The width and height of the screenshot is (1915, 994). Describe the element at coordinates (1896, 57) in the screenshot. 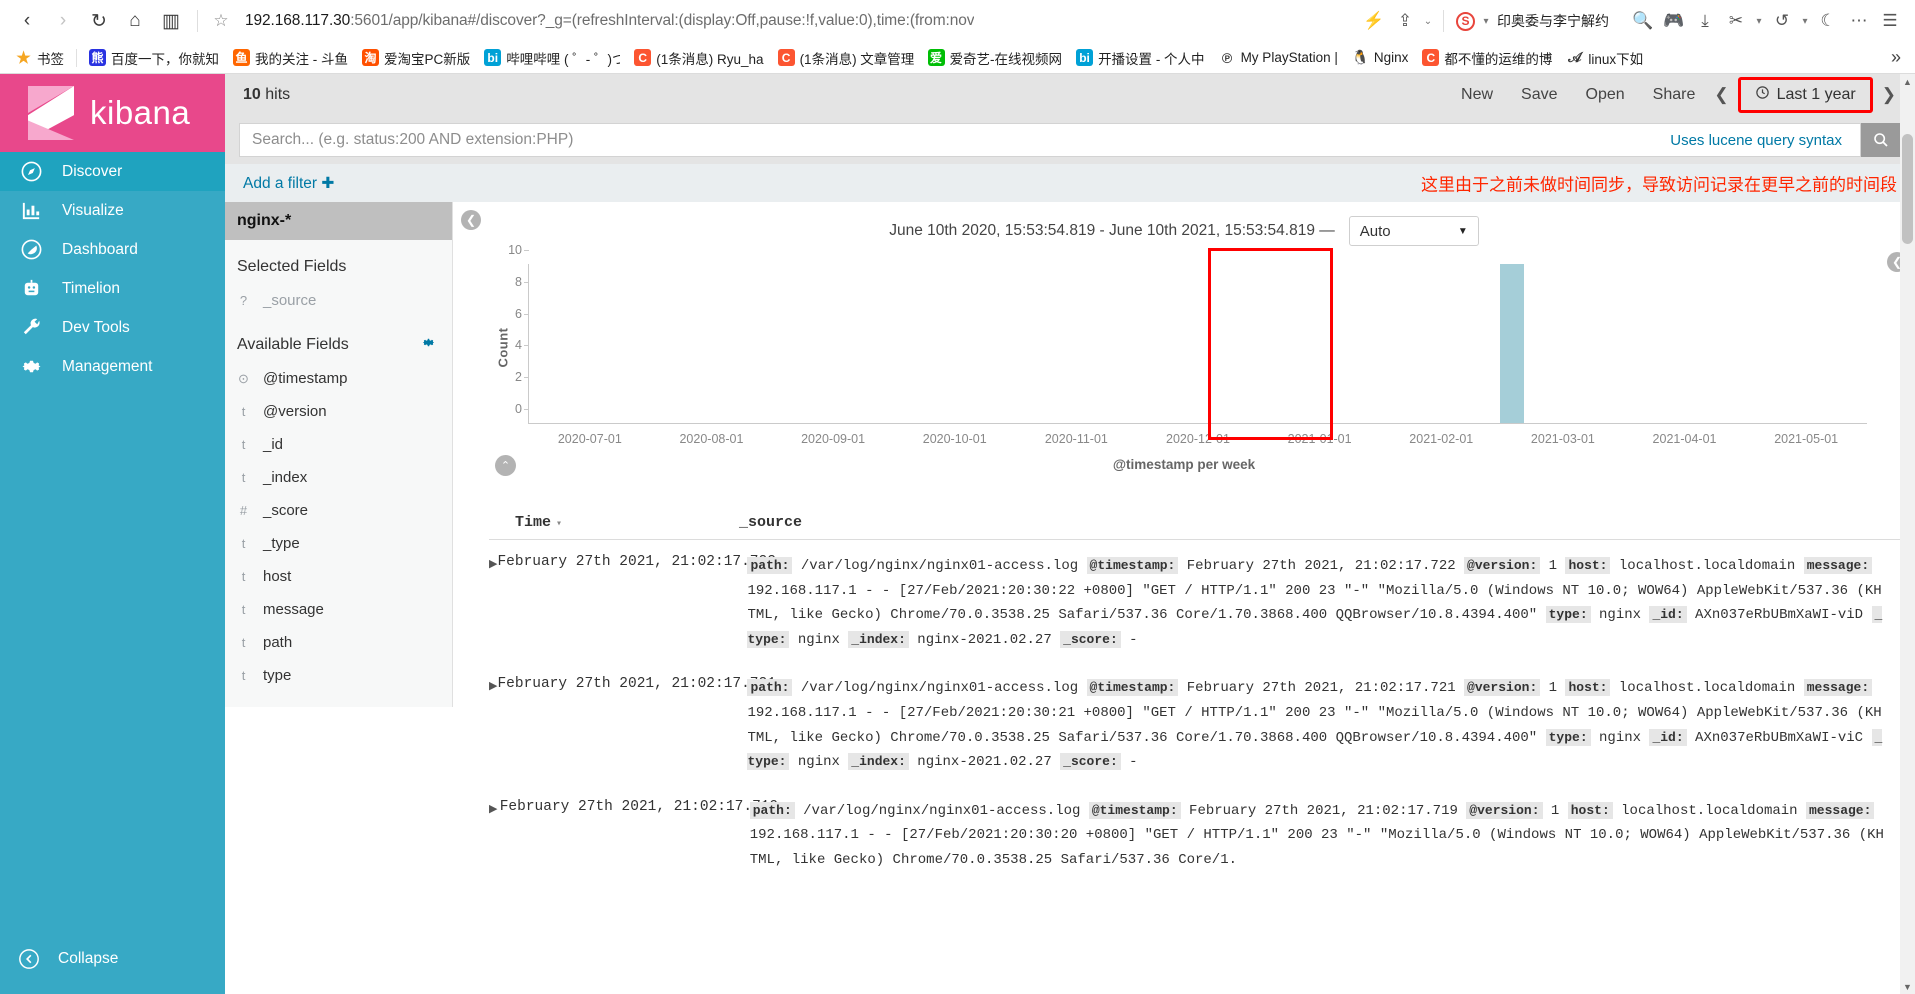

I see `bookmarks-overflow-button: »` at that location.